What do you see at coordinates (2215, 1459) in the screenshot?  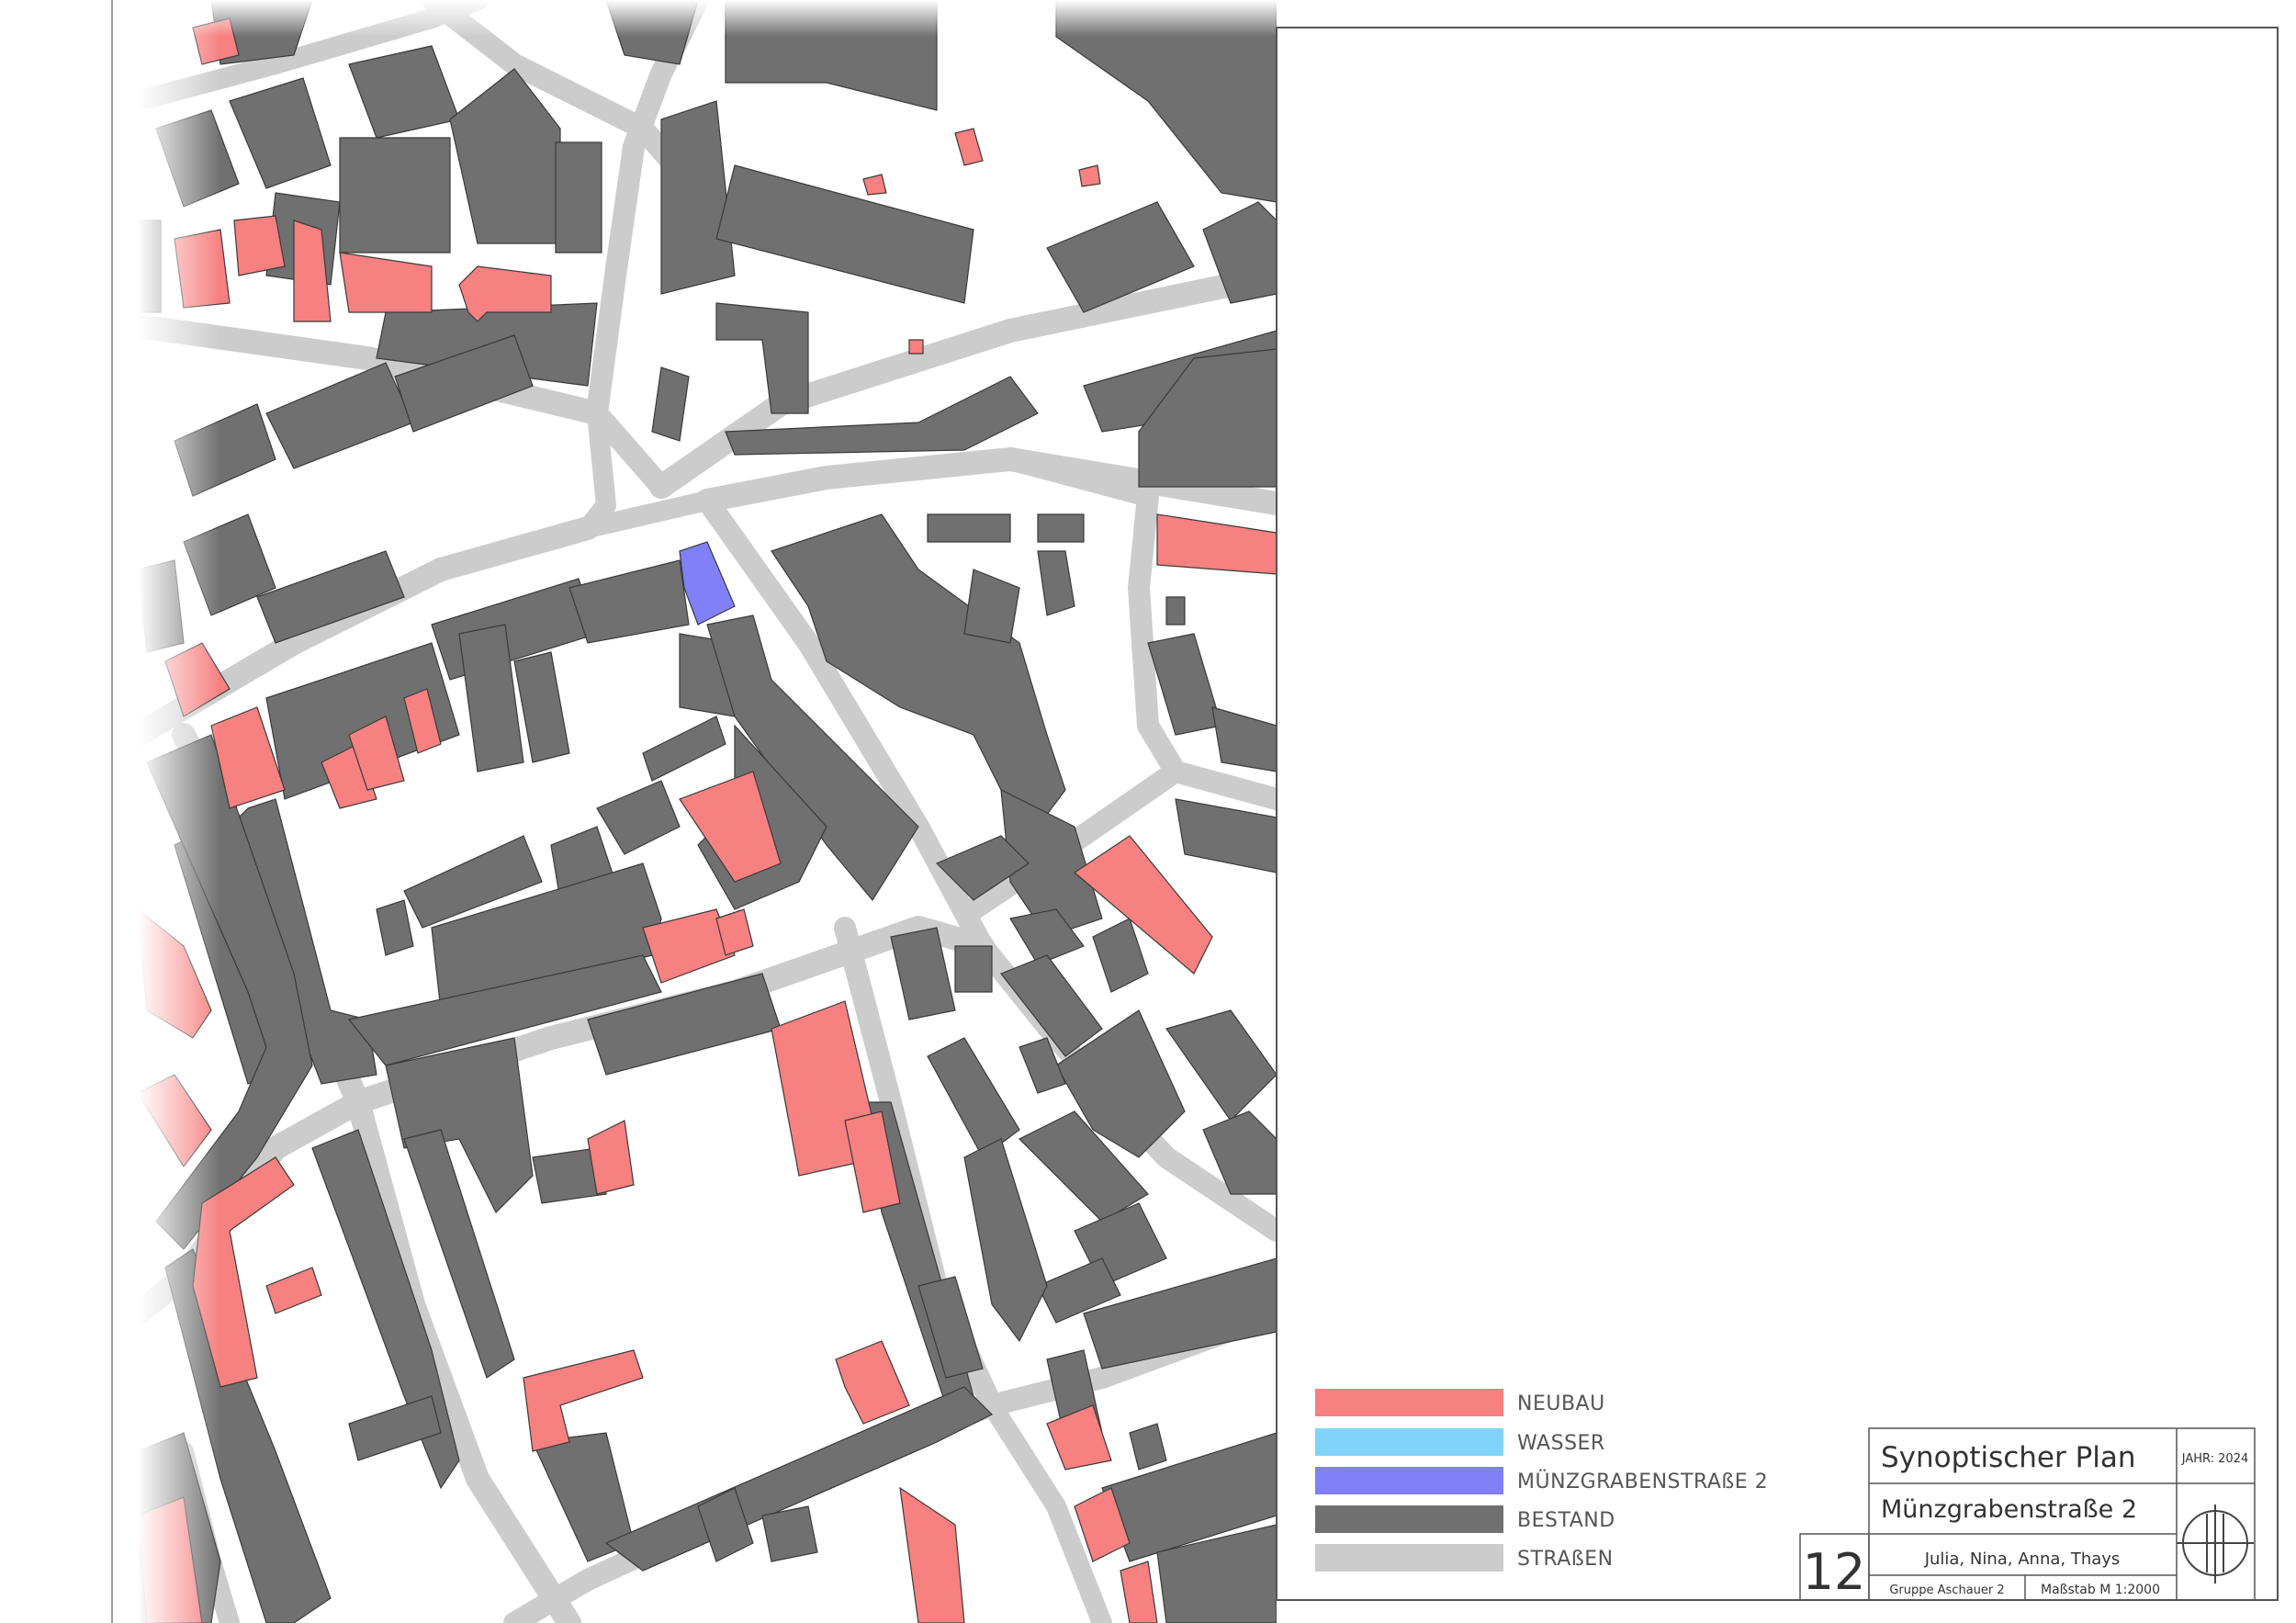 I see `year-label: JAHR: 2024` at bounding box center [2215, 1459].